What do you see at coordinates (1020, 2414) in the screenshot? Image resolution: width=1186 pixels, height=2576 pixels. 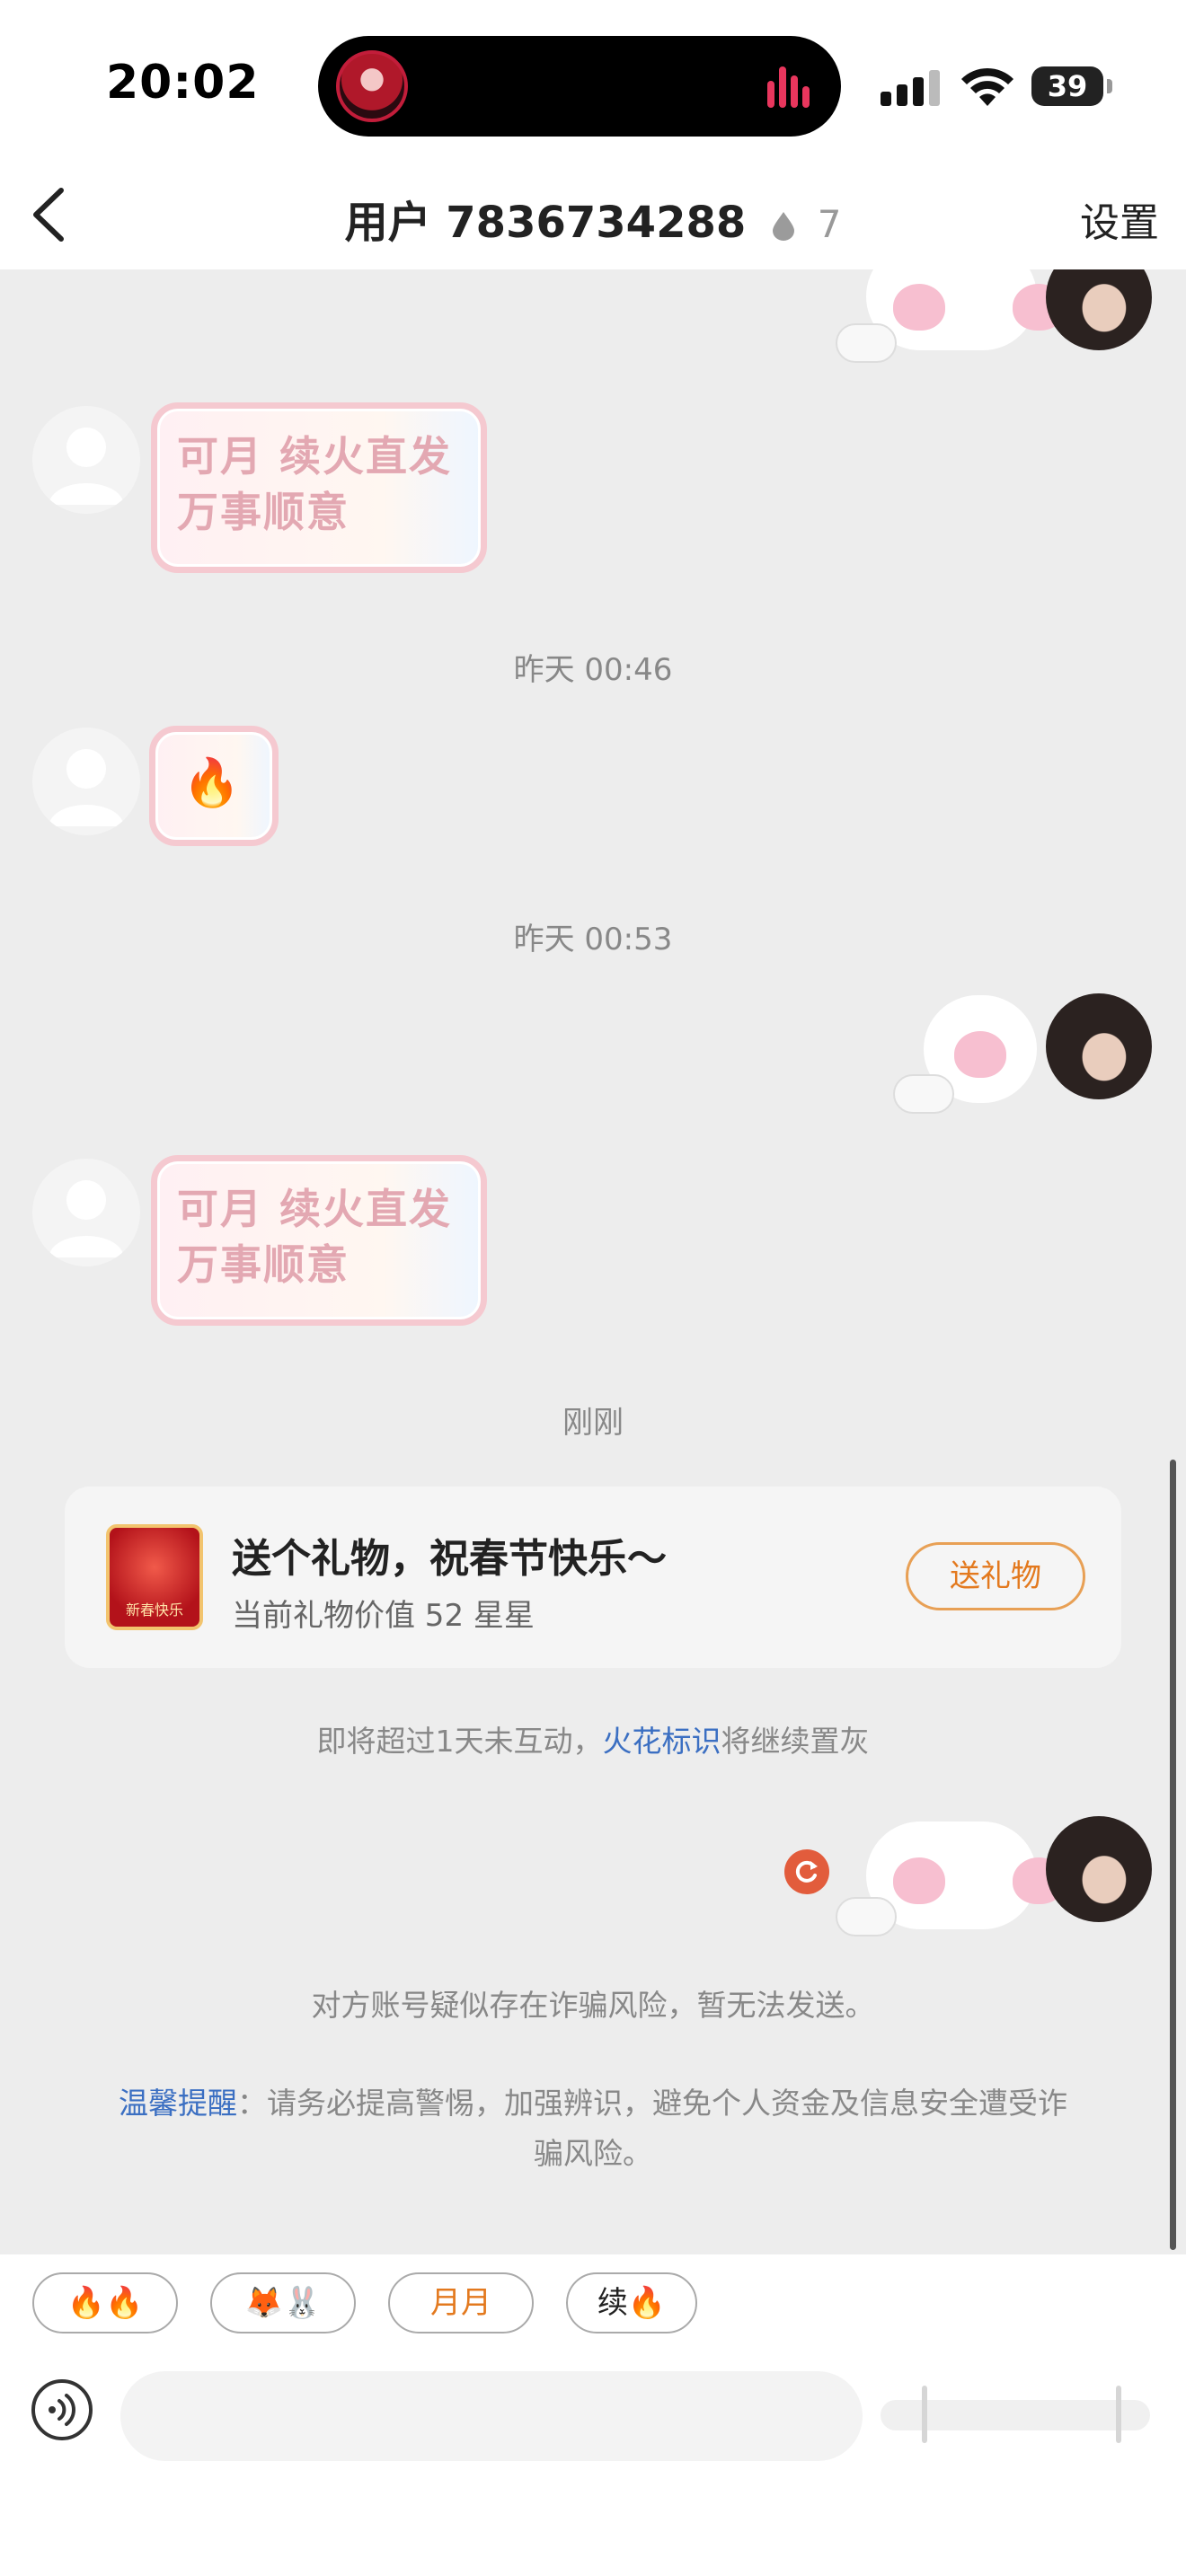 I see `blurred-toolbar-icons` at bounding box center [1020, 2414].